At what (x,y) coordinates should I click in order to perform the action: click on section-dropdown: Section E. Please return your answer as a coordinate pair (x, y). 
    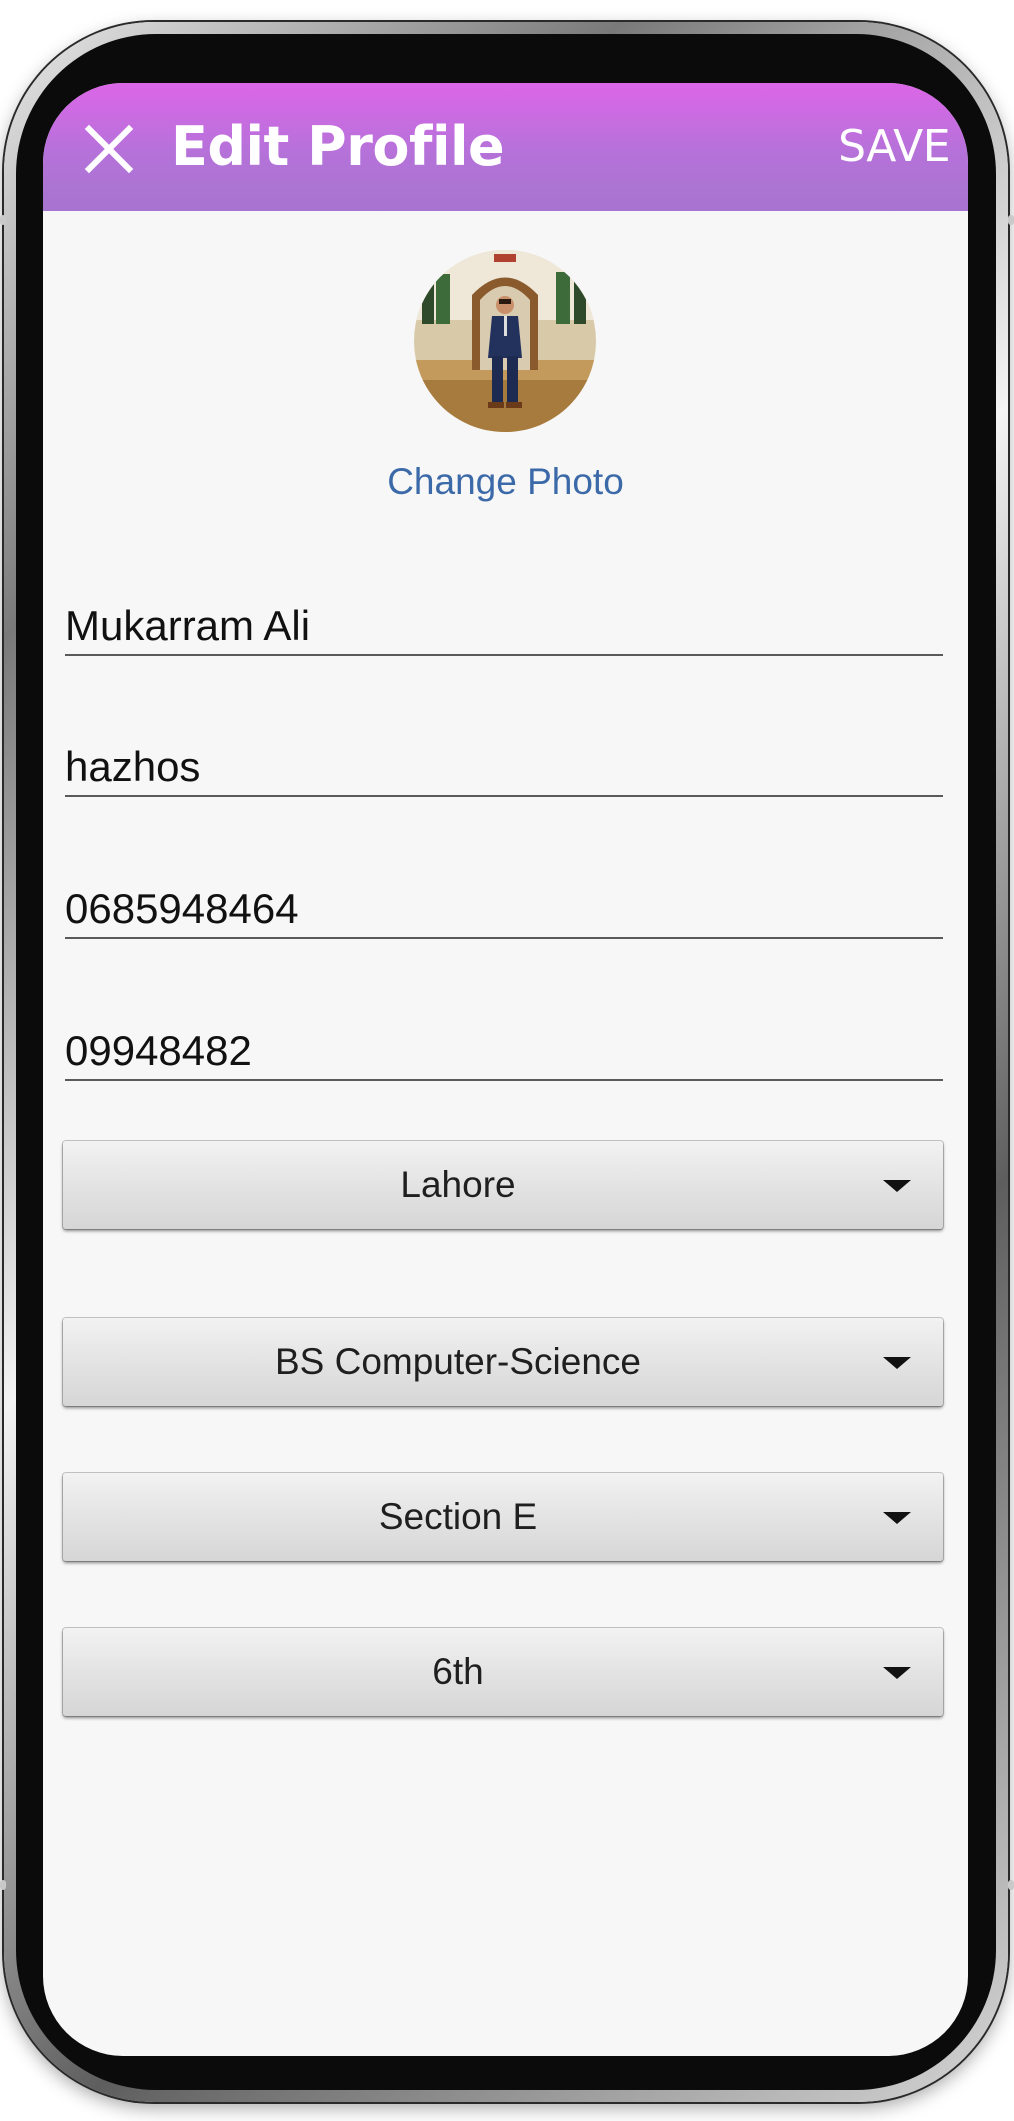
    Looking at the image, I should click on (503, 1517).